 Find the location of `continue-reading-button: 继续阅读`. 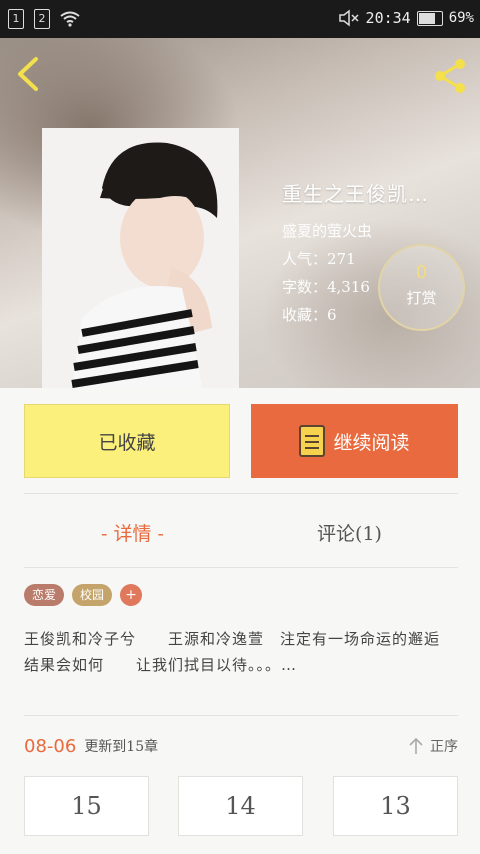

continue-reading-button: 继续阅读 is located at coordinates (354, 441).